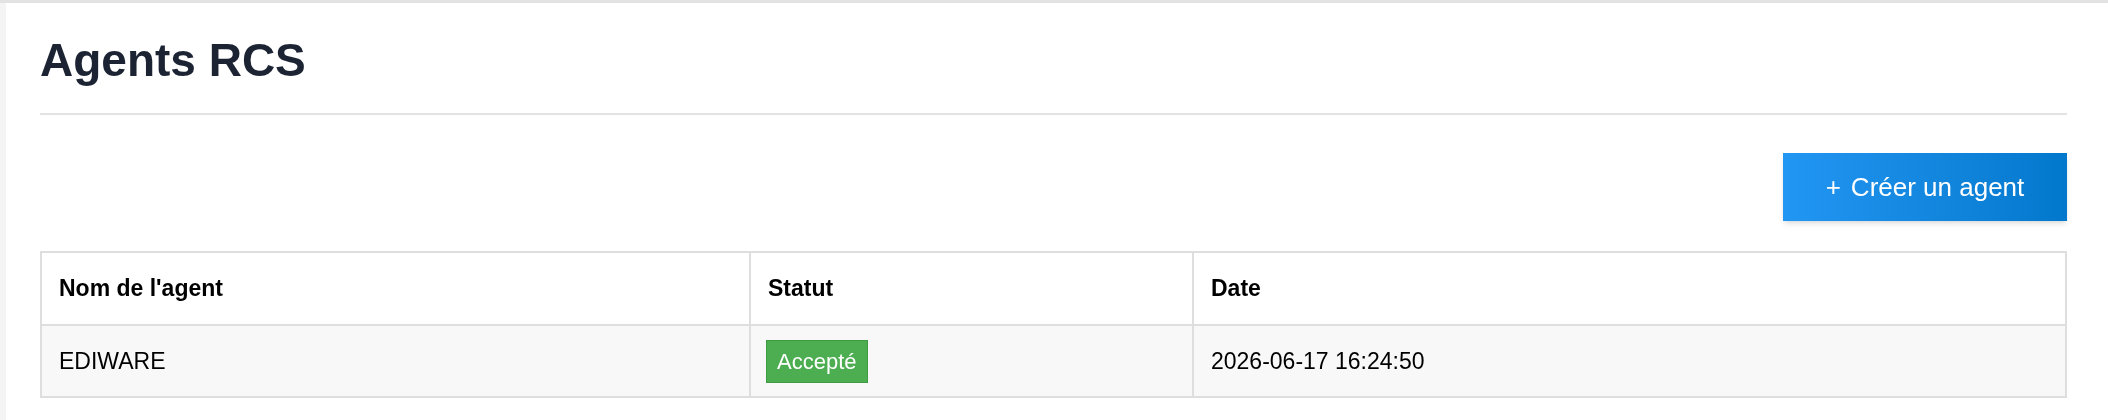 This screenshot has width=2108, height=420. What do you see at coordinates (801, 289) in the screenshot?
I see `column-header: Statut` at bounding box center [801, 289].